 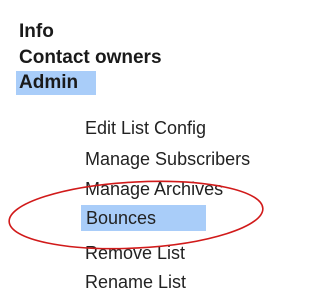 I want to click on admin-item-remove-list: Remove List, so click(x=135, y=253).